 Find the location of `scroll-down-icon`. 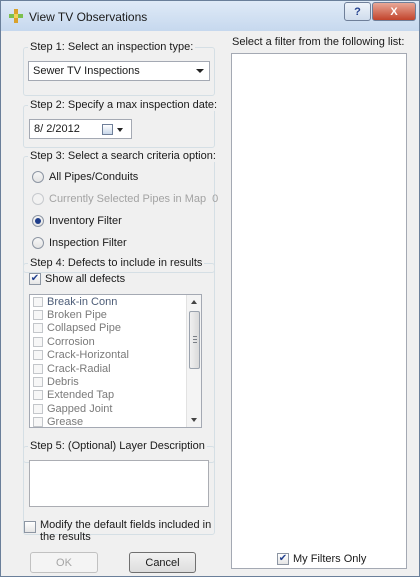

scroll-down-icon is located at coordinates (194, 420).